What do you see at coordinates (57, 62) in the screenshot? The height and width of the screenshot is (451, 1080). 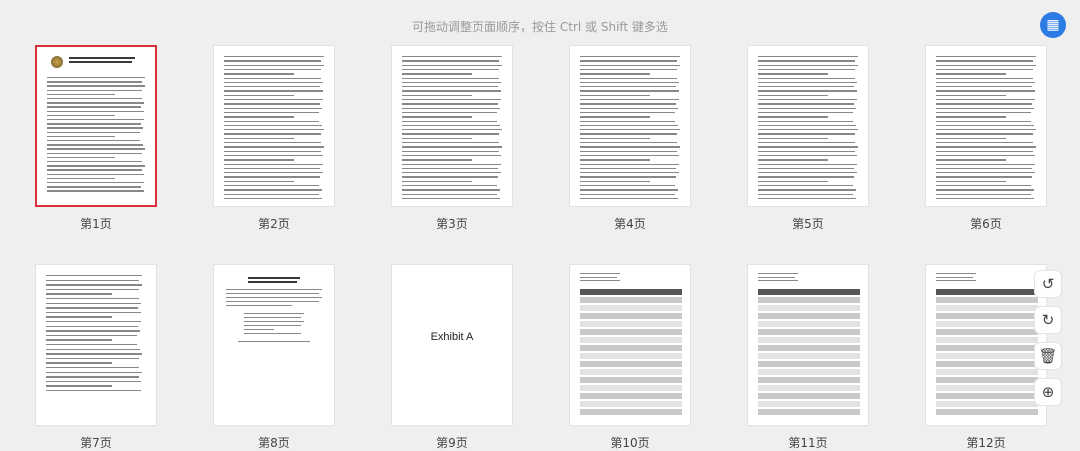 I see `seal-icon` at bounding box center [57, 62].